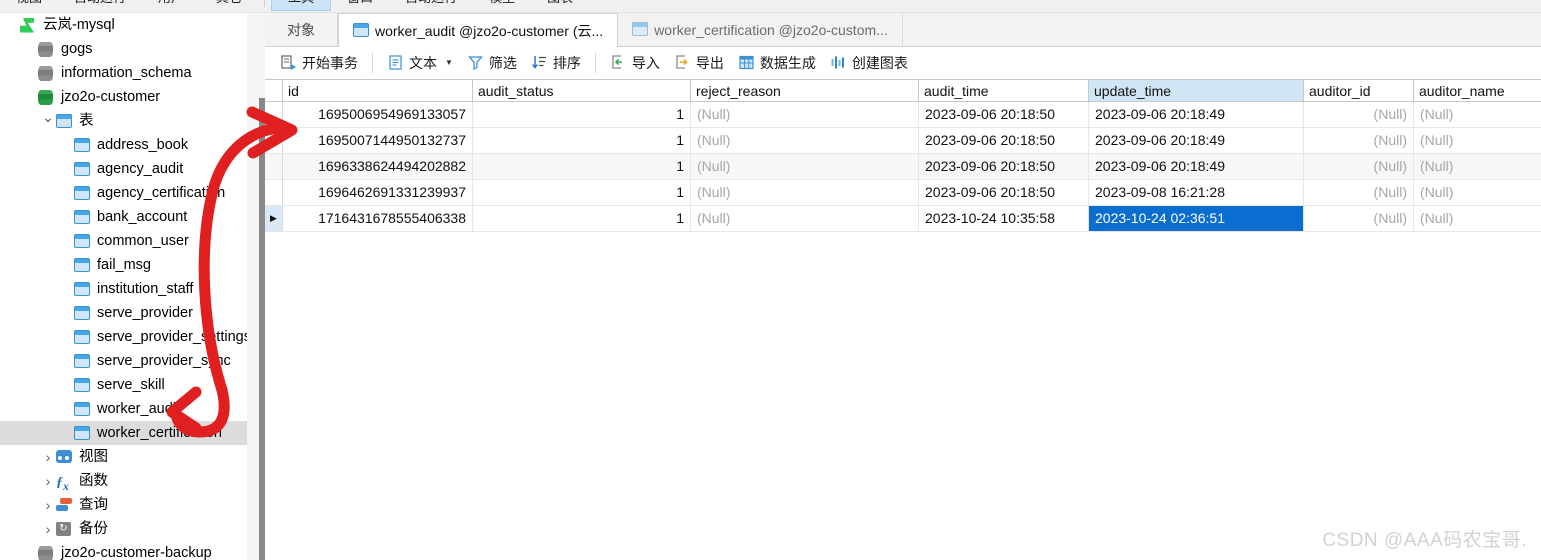 This screenshot has width=1541, height=560. I want to click on column-header-id: id, so click(378, 90).